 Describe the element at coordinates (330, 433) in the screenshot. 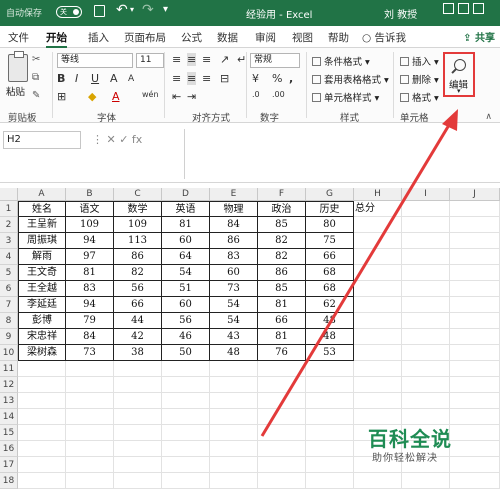

I see `cell-G15` at that location.